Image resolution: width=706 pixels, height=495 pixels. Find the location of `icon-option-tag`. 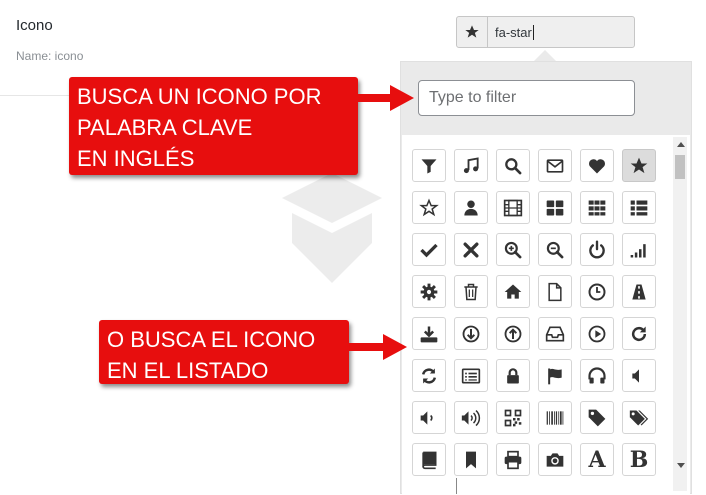

icon-option-tag is located at coordinates (597, 417).